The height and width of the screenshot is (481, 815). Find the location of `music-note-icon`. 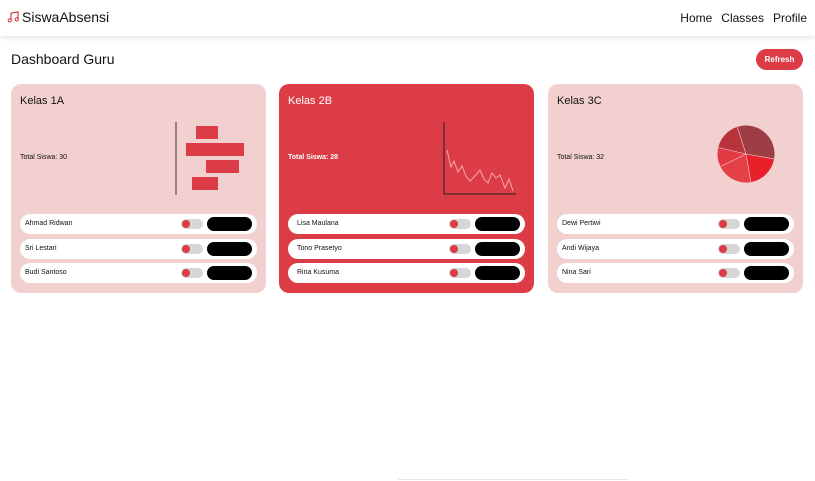

music-note-icon is located at coordinates (13, 17).